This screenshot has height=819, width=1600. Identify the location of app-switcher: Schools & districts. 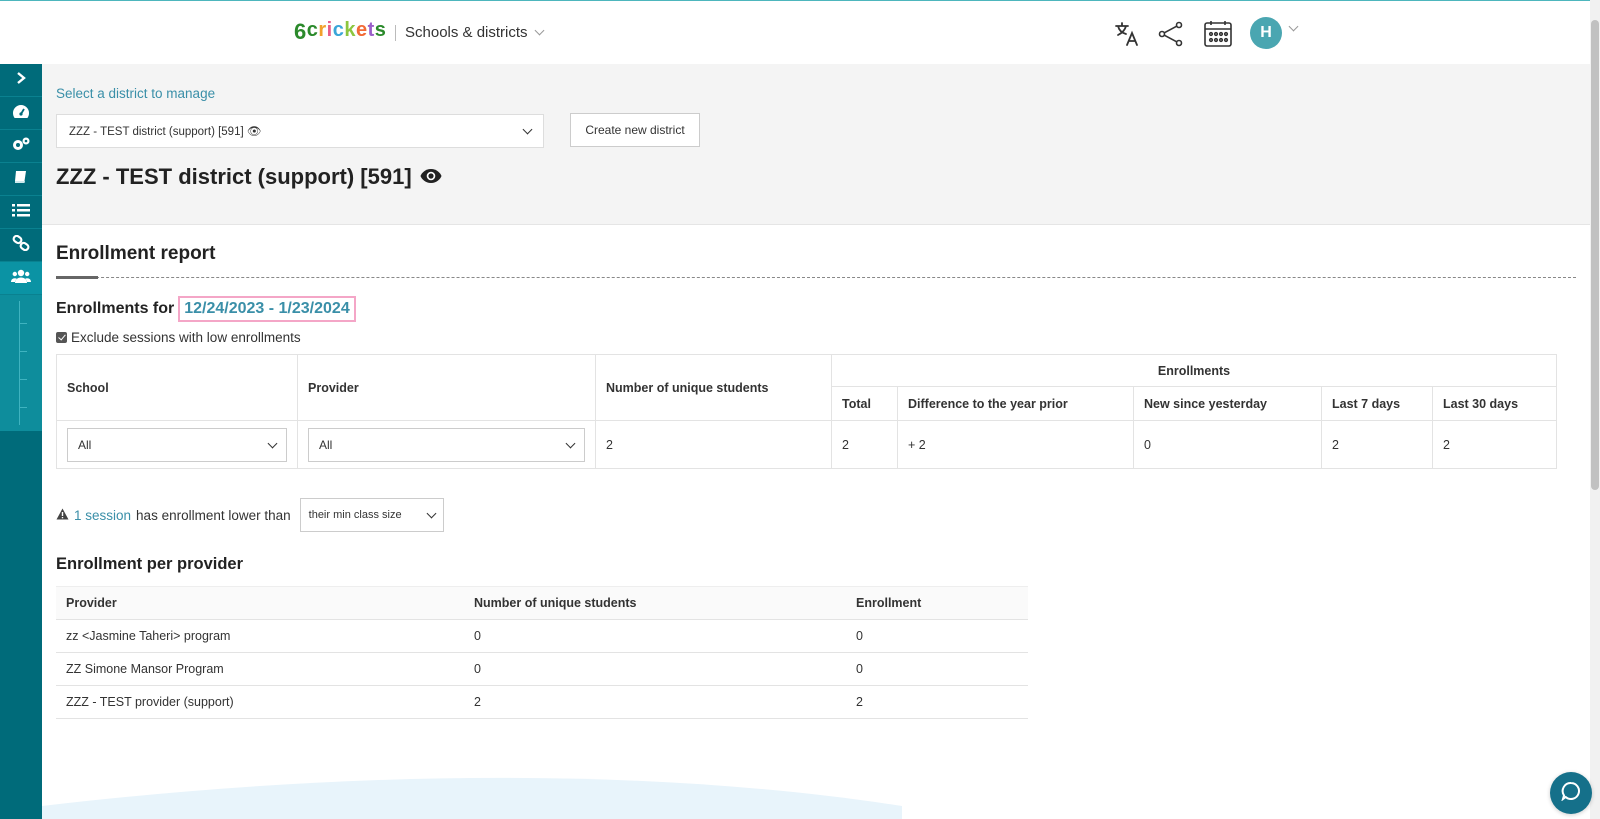
(474, 32).